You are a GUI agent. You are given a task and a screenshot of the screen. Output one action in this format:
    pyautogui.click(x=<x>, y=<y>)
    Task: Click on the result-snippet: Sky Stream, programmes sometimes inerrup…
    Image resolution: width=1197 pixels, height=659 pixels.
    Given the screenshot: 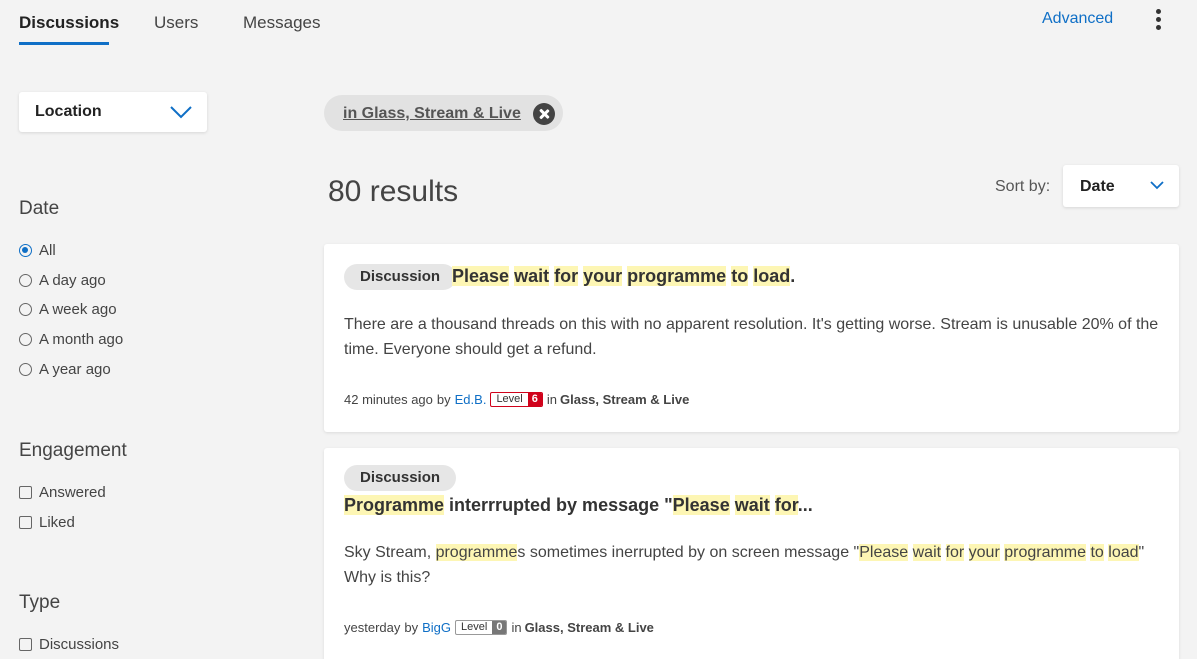 What is the action you would take?
    pyautogui.click(x=751, y=565)
    